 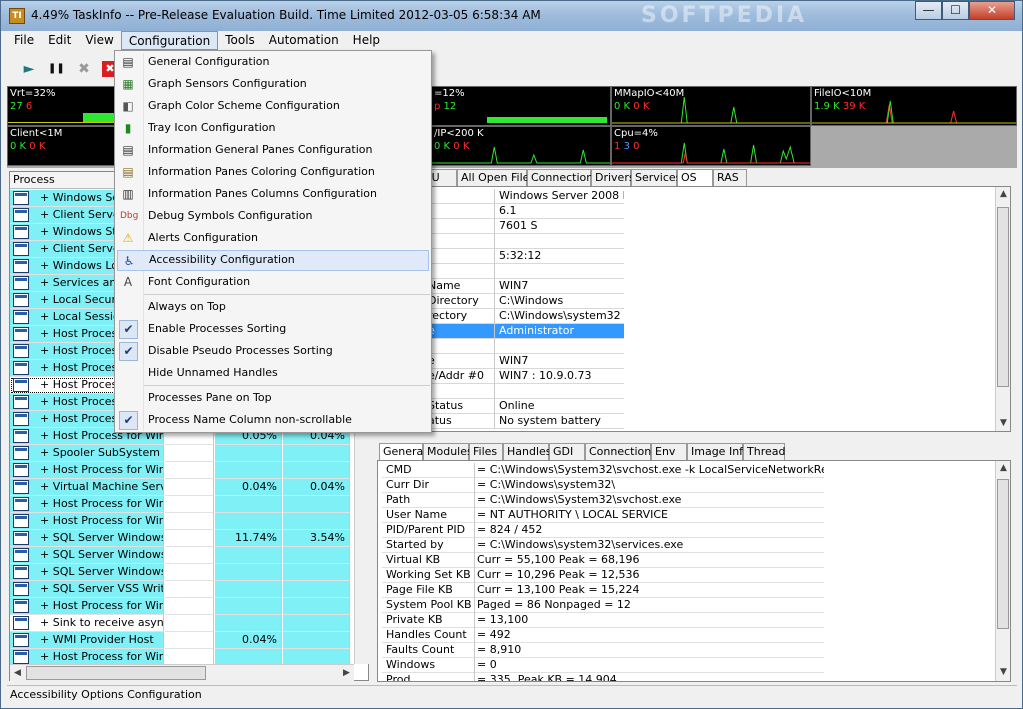 I want to click on tab-drivers: Drivers, so click(x=613, y=177).